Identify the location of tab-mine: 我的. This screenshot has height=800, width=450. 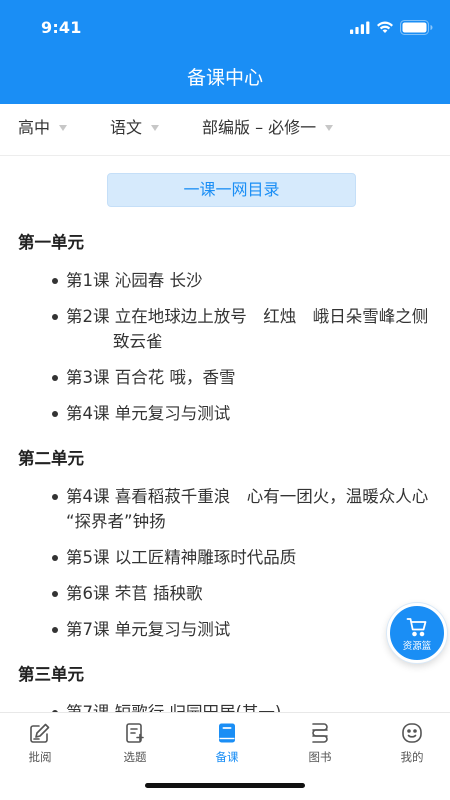
(412, 741).